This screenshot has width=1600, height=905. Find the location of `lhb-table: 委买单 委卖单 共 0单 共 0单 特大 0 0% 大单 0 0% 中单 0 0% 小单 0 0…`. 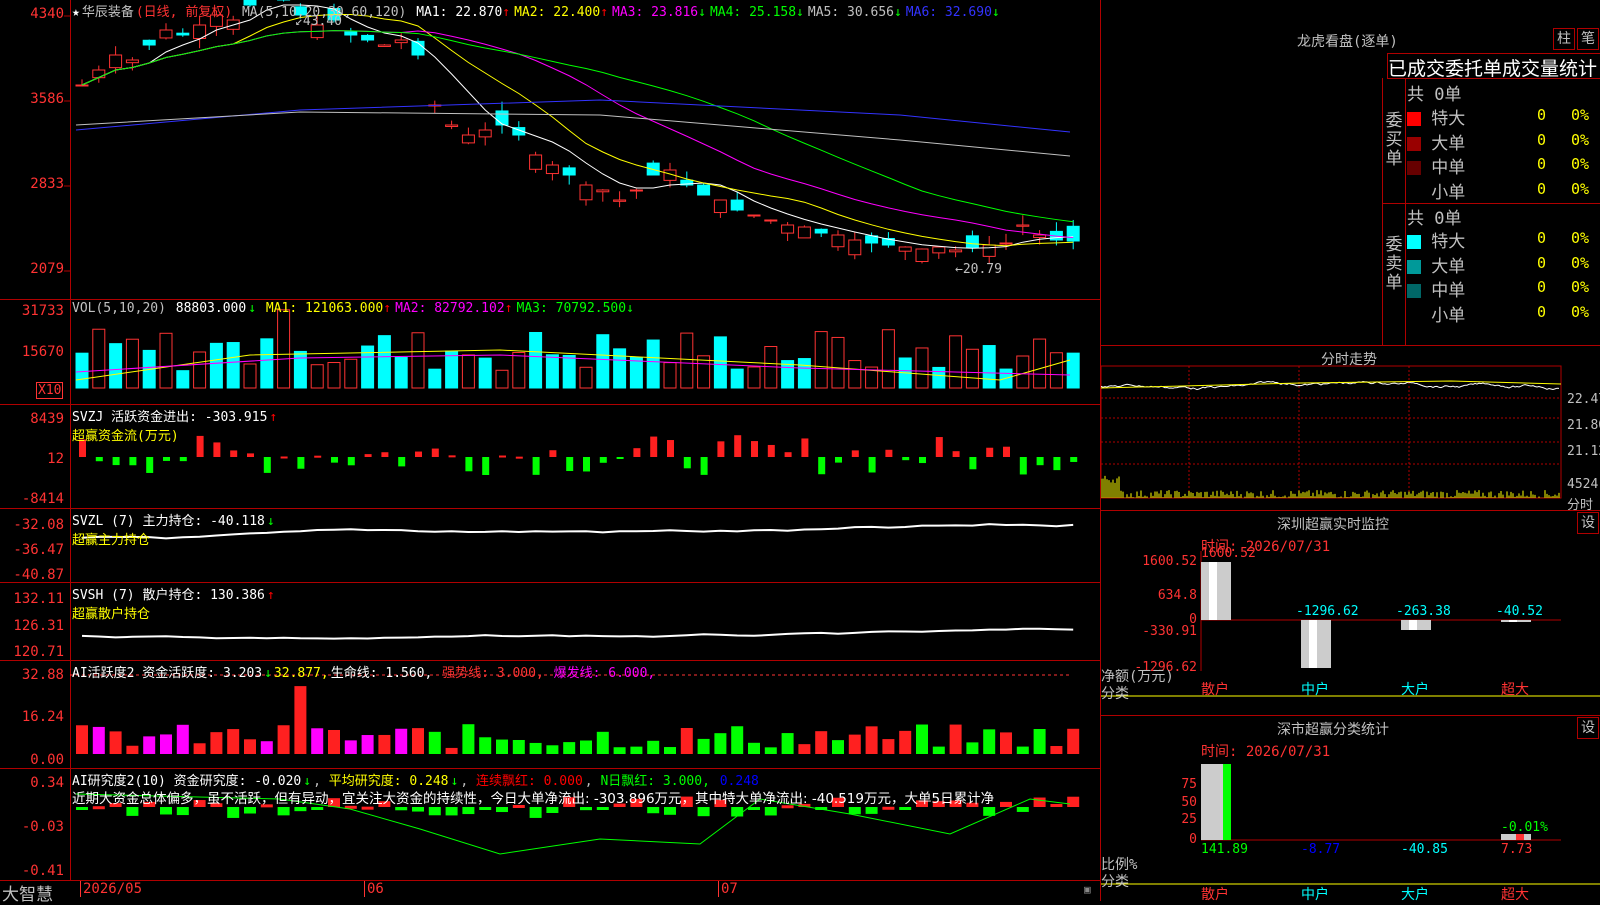

lhb-table: 委买单 委卖单 共 0单 共 0单 特大 0 0% 大单 0 0% 中单 0 0% 小单 0 0… is located at coordinates (1491, 211).